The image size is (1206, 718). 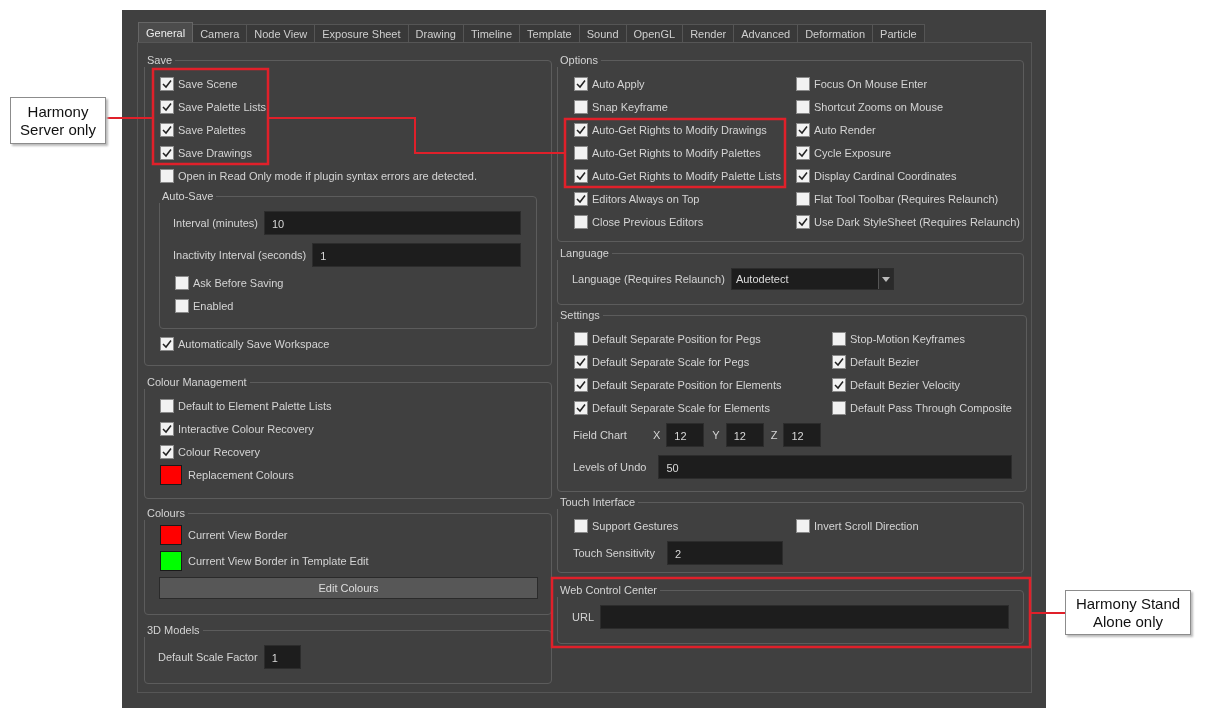 I want to click on checkbox-label: Save Palette Lists, so click(x=222, y=106).